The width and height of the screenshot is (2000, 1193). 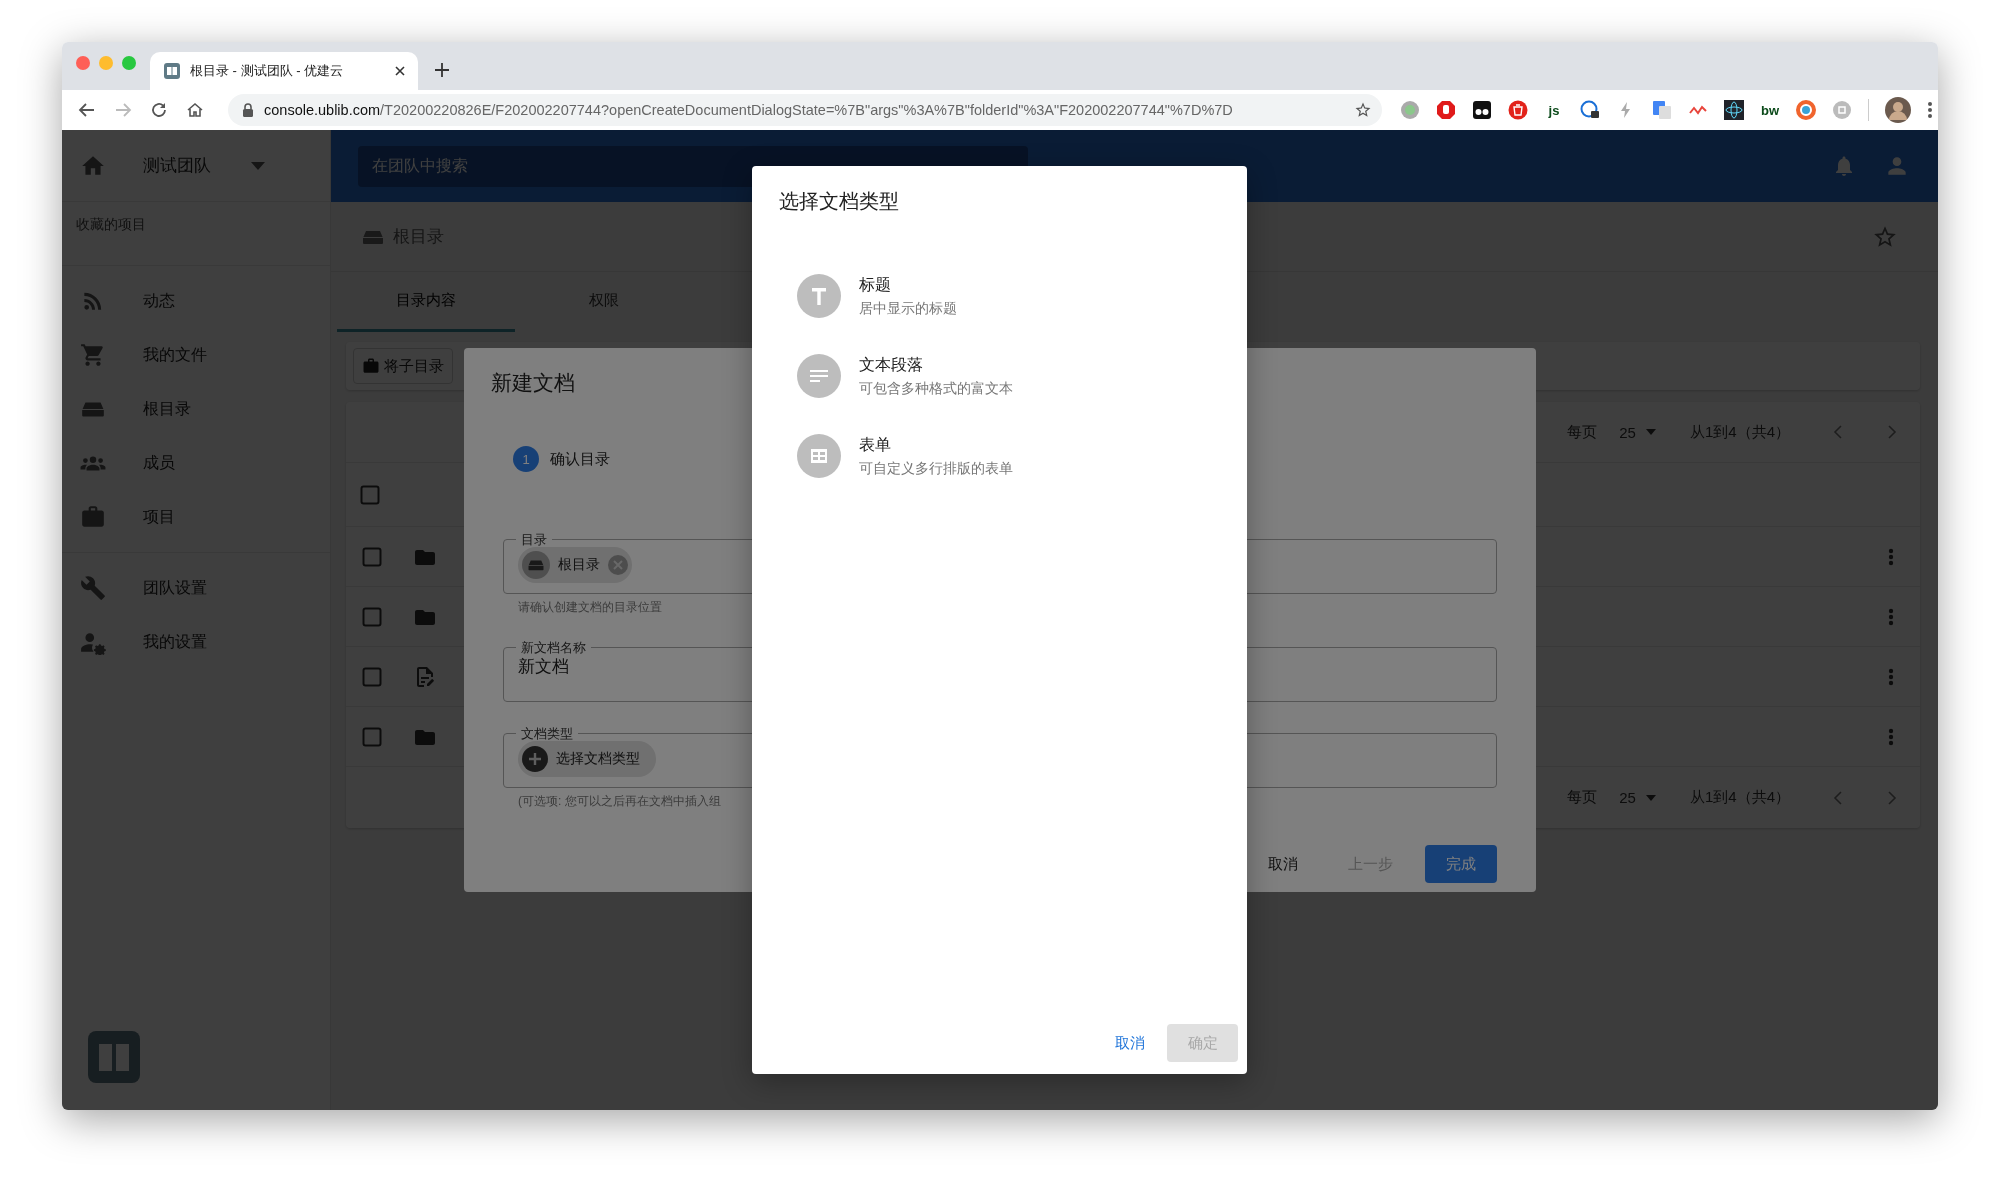 What do you see at coordinates (749, 110) in the screenshot?
I see `url-text: console.ublib.com/T20200220826E/F202002207744?openCreateDocumentDialogState=%7B"args"%3A%7B"folderId"%3A"F202002207744"%7D%7D` at bounding box center [749, 110].